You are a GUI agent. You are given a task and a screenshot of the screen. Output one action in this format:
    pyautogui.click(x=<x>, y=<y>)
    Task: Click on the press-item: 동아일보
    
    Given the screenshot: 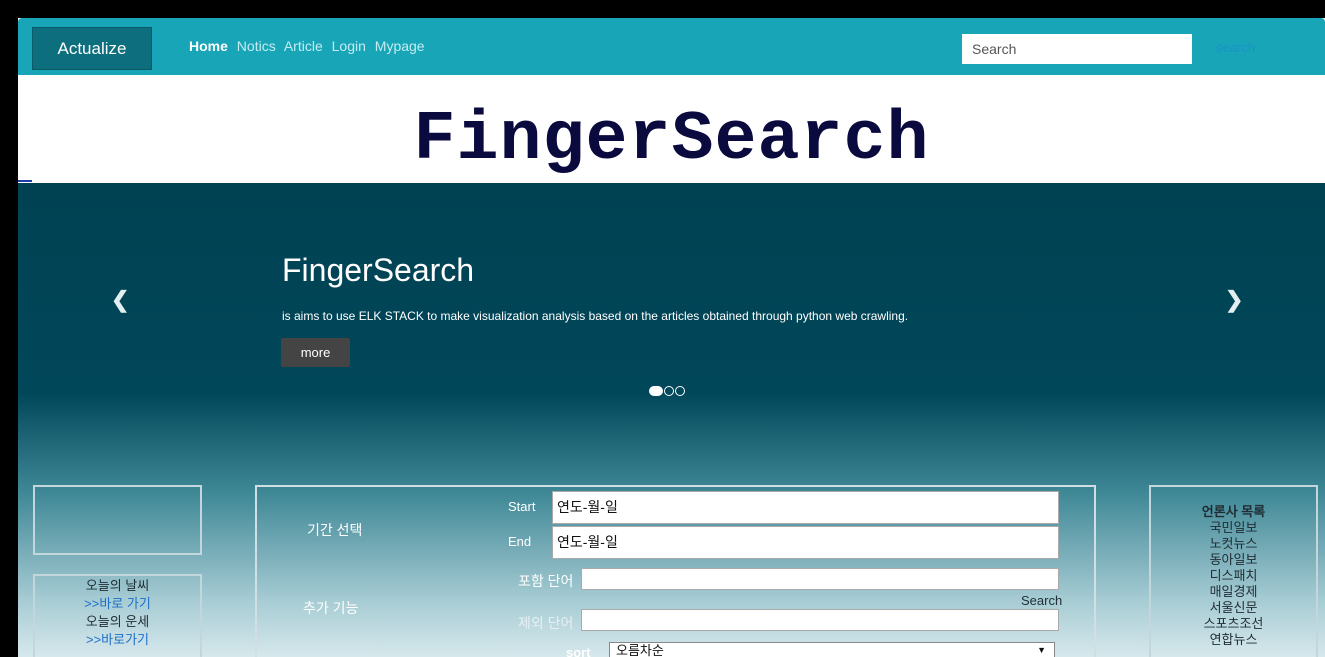 What is the action you would take?
    pyautogui.click(x=1233, y=560)
    